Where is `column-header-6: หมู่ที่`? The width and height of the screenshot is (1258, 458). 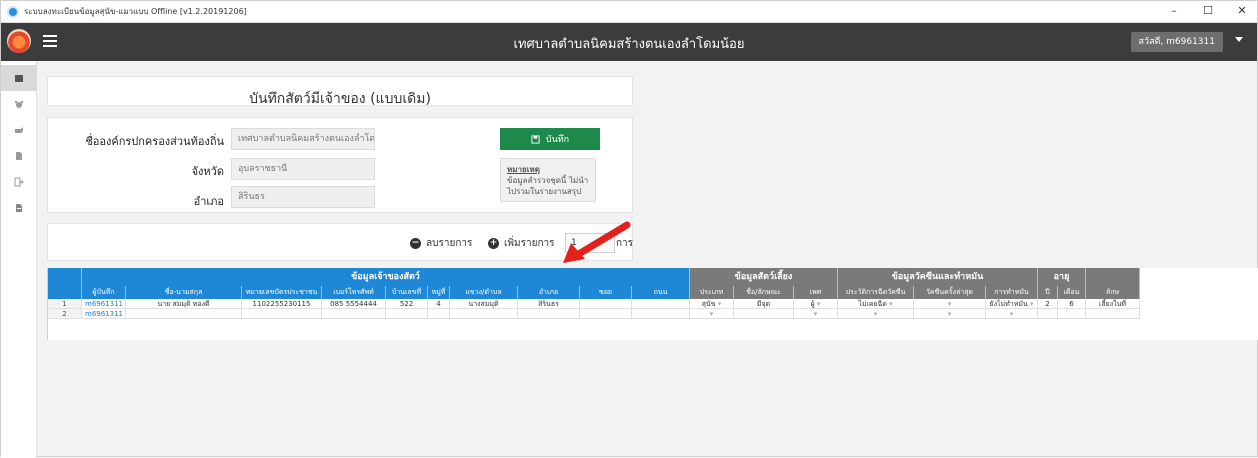
column-header-6: หมู่ที่ is located at coordinates (439, 292).